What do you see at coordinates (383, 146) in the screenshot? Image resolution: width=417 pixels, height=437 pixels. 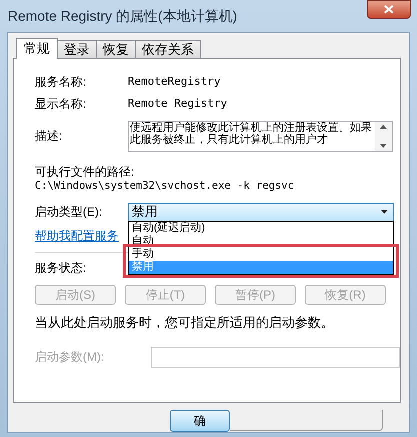 I see `down-arrow-icon` at bounding box center [383, 146].